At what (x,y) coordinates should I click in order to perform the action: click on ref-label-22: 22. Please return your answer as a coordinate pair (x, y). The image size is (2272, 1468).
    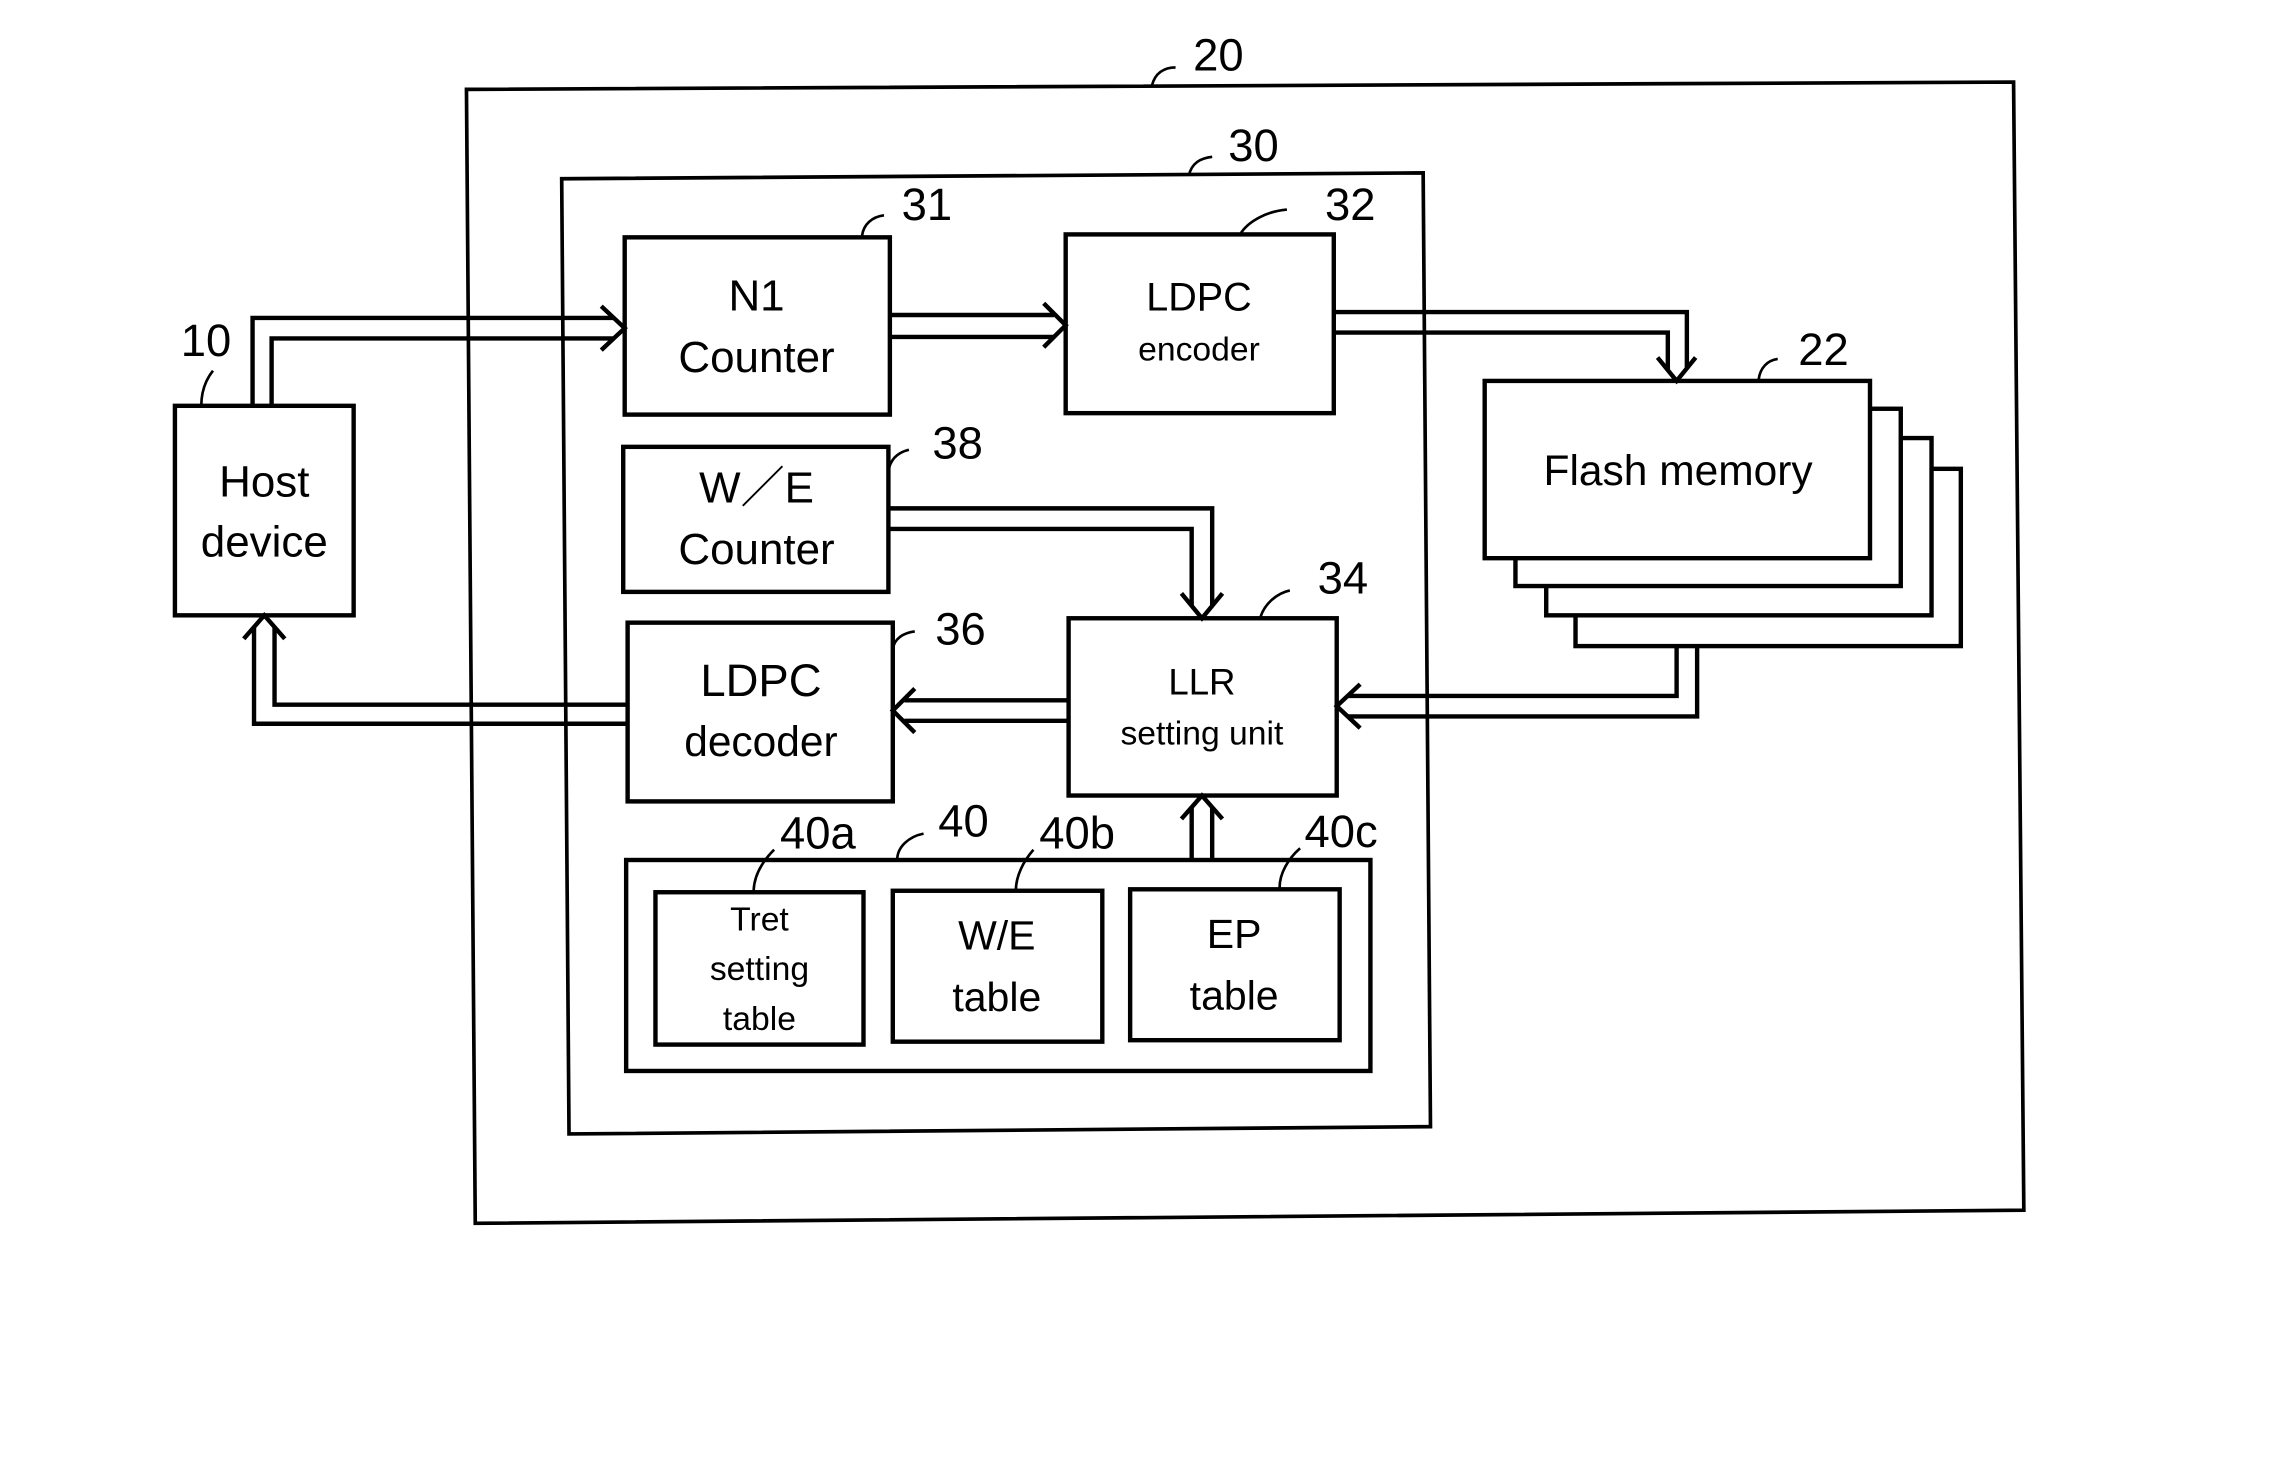
    Looking at the image, I should click on (1823, 349).